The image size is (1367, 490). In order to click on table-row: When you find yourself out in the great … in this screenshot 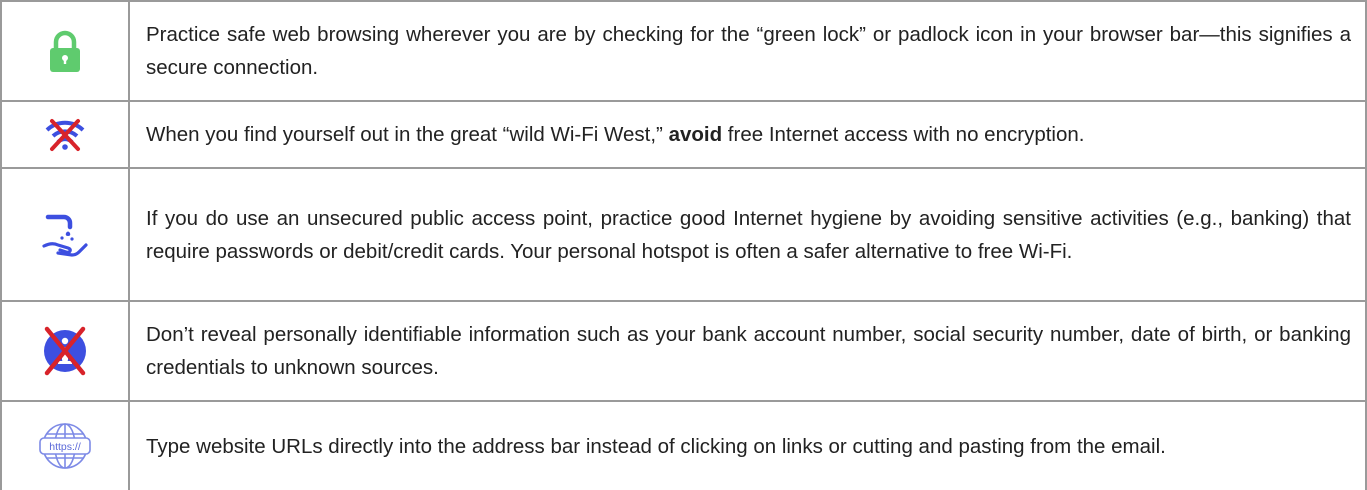, I will do `click(683, 133)`.